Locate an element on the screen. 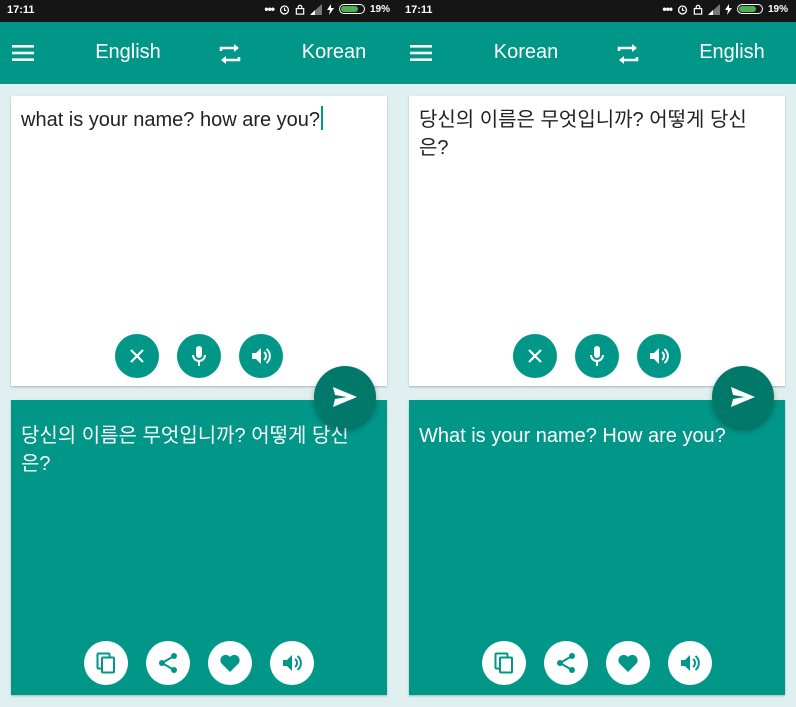  source-text-input: what is your name? how are you? is located at coordinates (191, 120).